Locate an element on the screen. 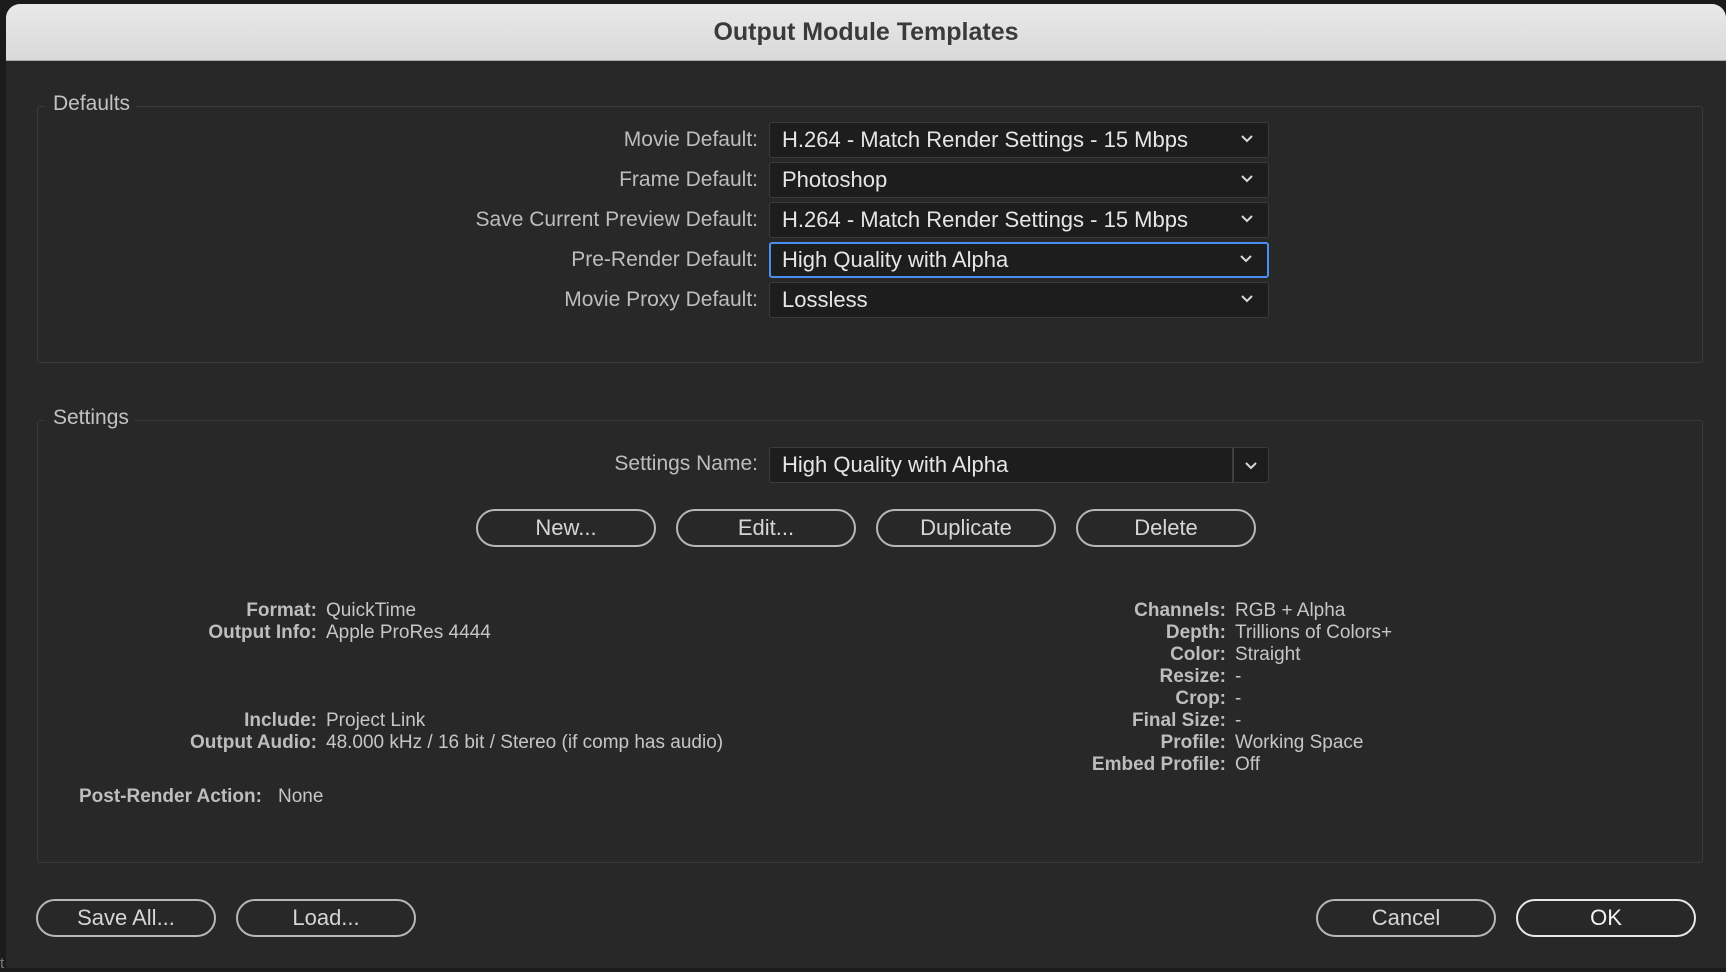 This screenshot has width=1726, height=972. ok-button: OK is located at coordinates (1606, 918).